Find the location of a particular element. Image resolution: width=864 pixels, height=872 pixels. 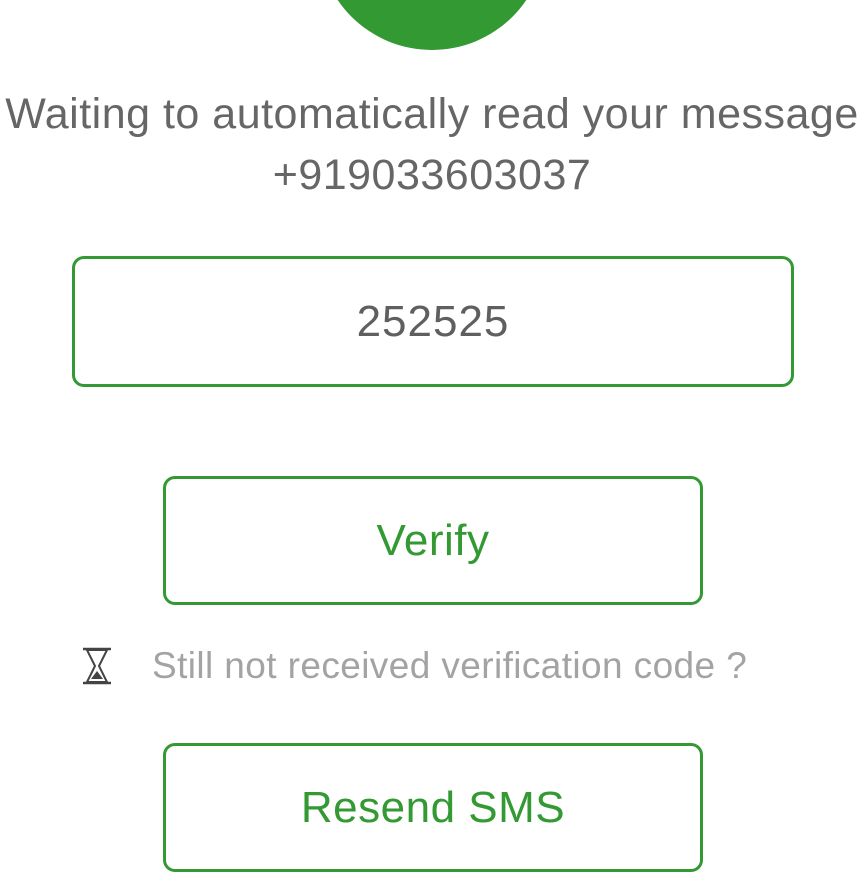

verify-button: Verify is located at coordinates (433, 540).